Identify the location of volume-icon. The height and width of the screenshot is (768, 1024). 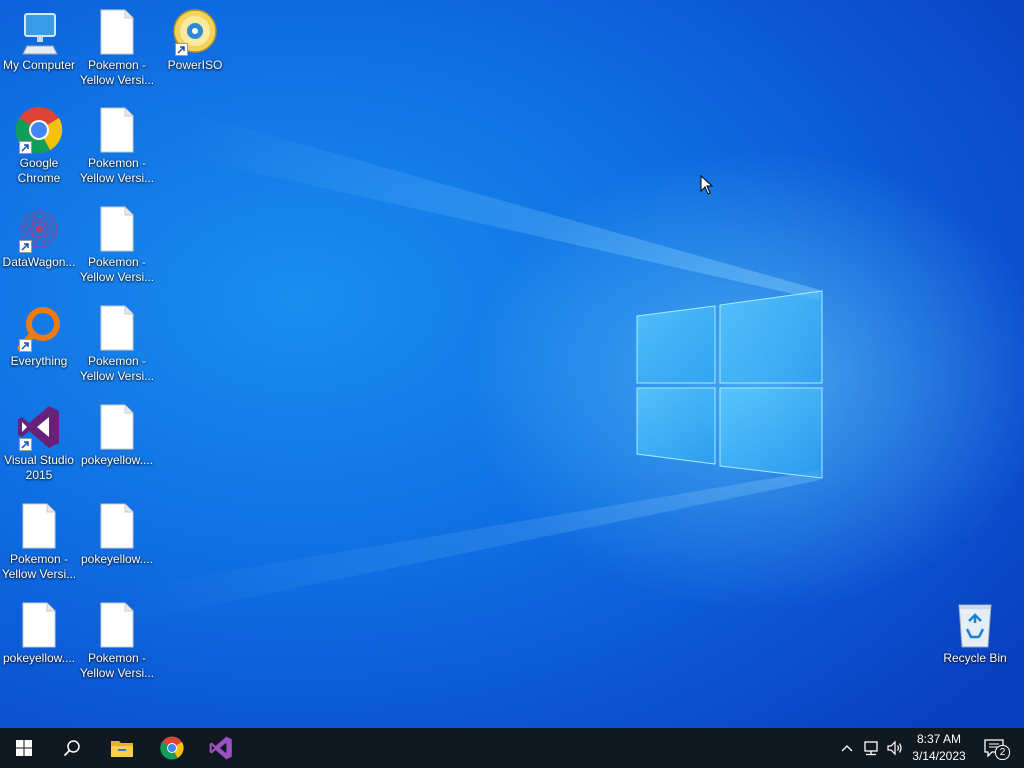
(894, 748).